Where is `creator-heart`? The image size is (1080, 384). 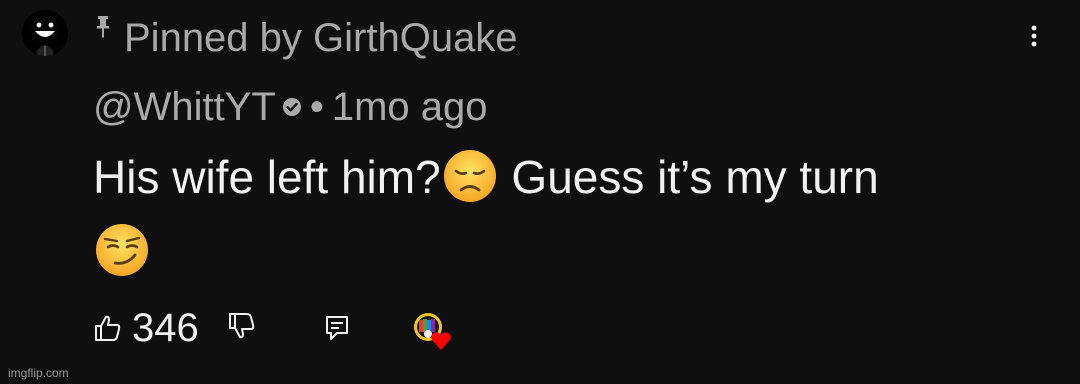 creator-heart is located at coordinates (433, 330).